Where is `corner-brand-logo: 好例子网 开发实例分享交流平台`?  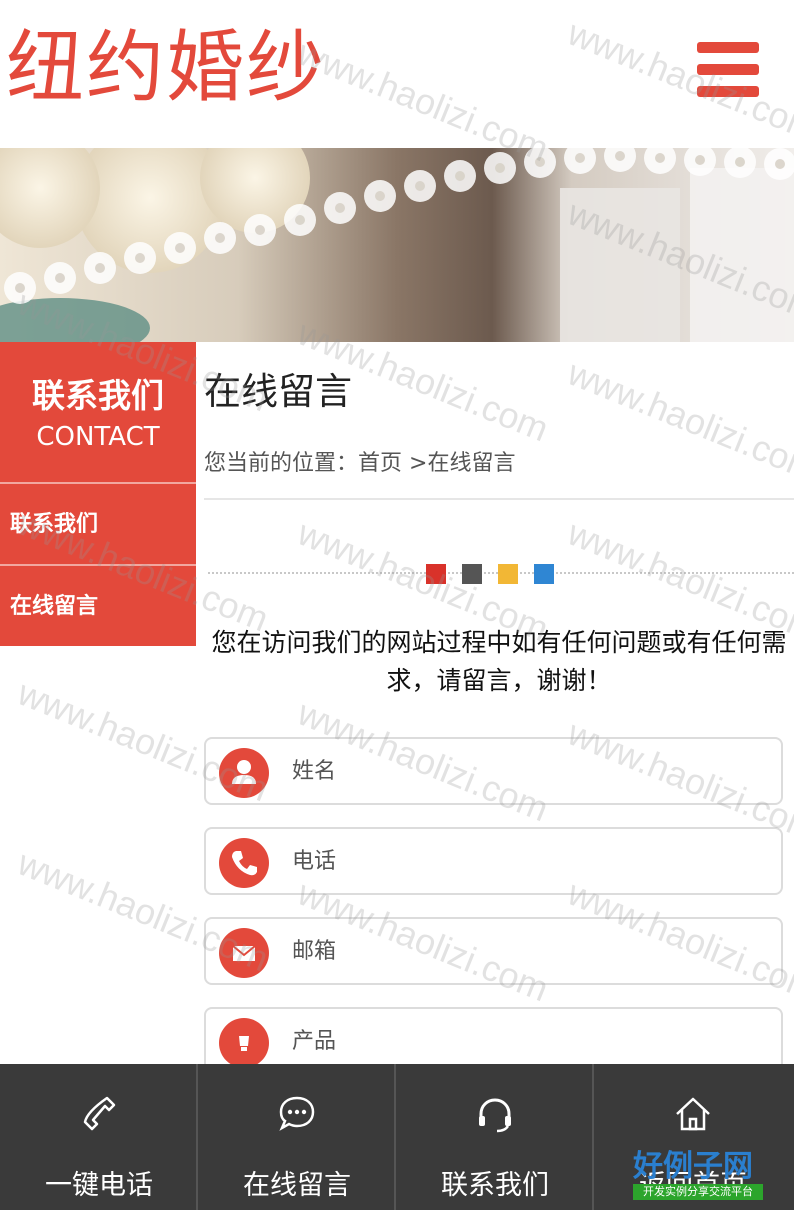
corner-brand-logo: 好例子网 开发实例分享交流平台 is located at coordinates (698, 1175).